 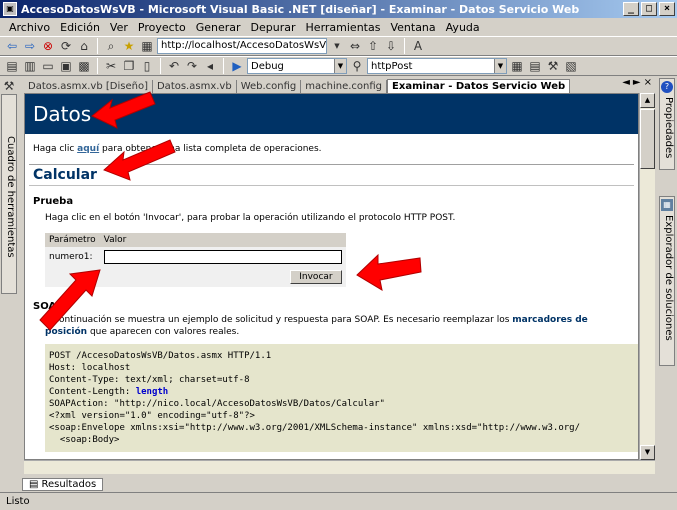 What do you see at coordinates (90, 368) in the screenshot?
I see `code-line: Host: localhost` at bounding box center [90, 368].